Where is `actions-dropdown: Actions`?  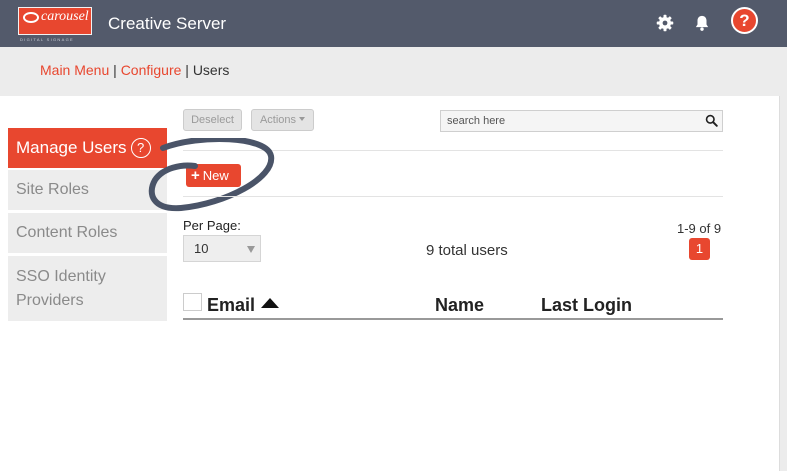
actions-dropdown: Actions is located at coordinates (282, 120).